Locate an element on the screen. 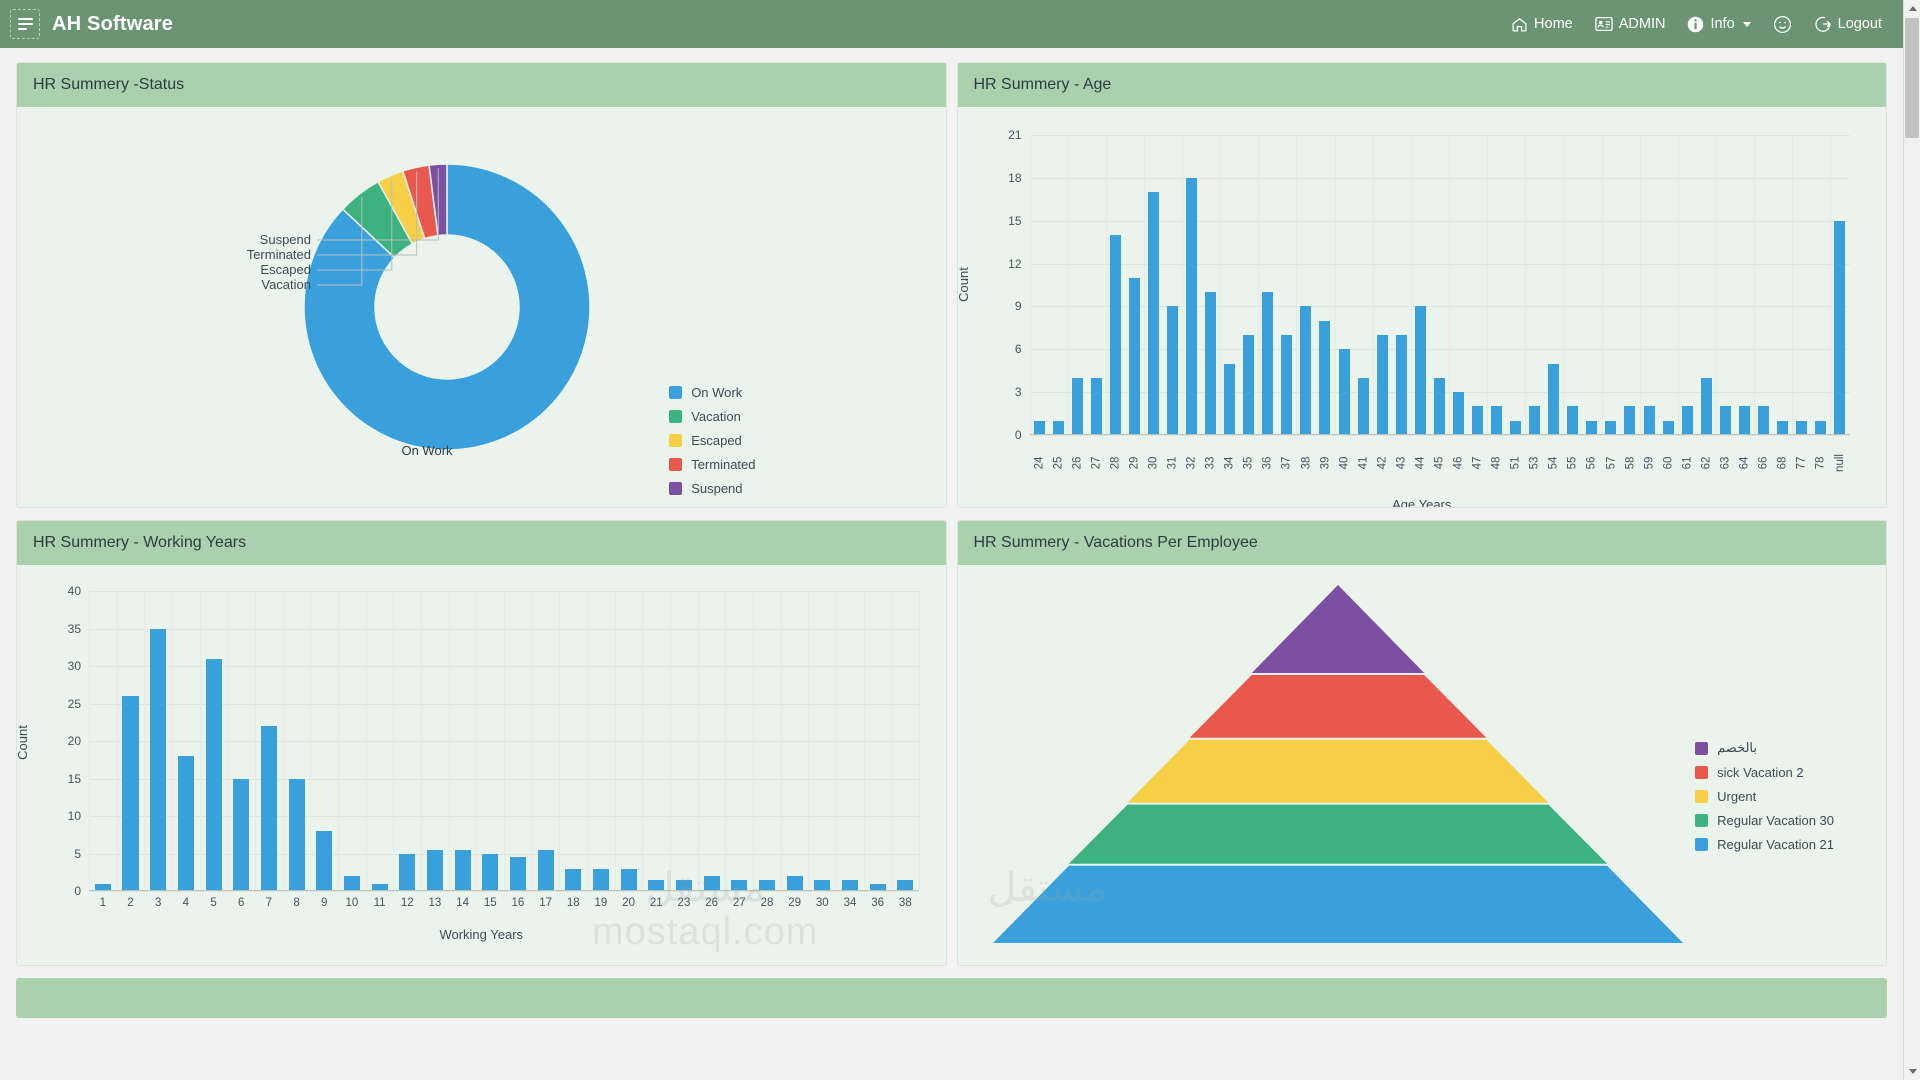  scrollbar-thumb is located at coordinates (1912, 78).